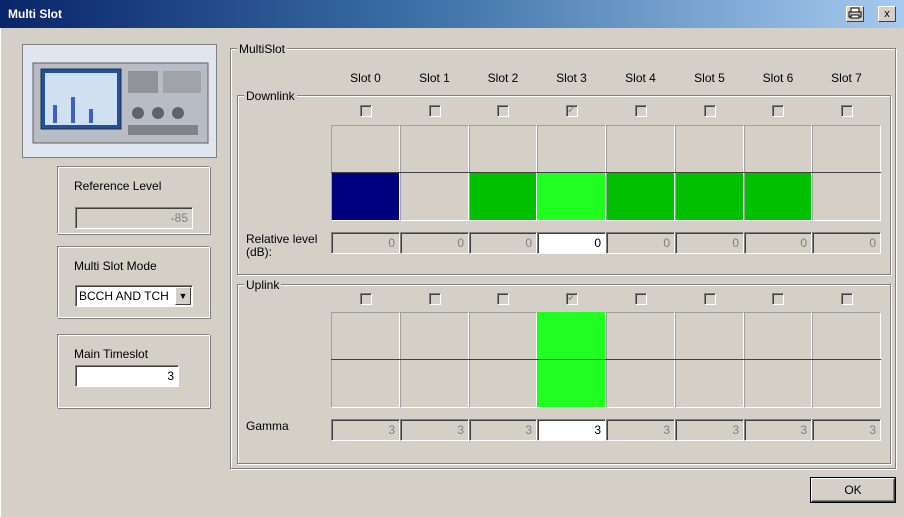  What do you see at coordinates (434, 78) in the screenshot?
I see `slot-header-1: Slot 1` at bounding box center [434, 78].